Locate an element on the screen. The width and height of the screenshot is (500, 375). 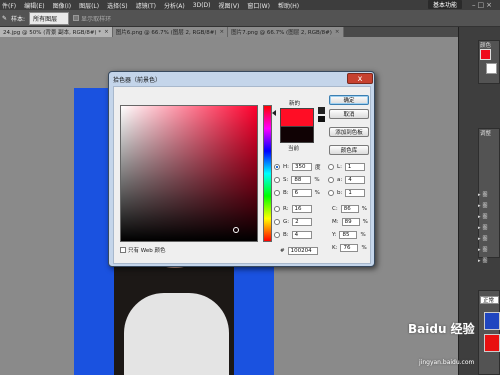
options-bar: ✎ 样本: 所有图层 显示取样环 is located at coordinates (250, 18).